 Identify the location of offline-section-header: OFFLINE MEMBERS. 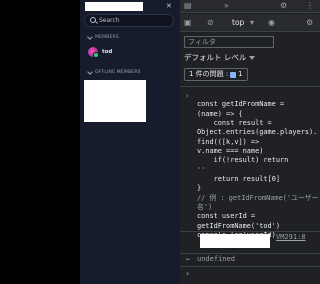
(114, 71).